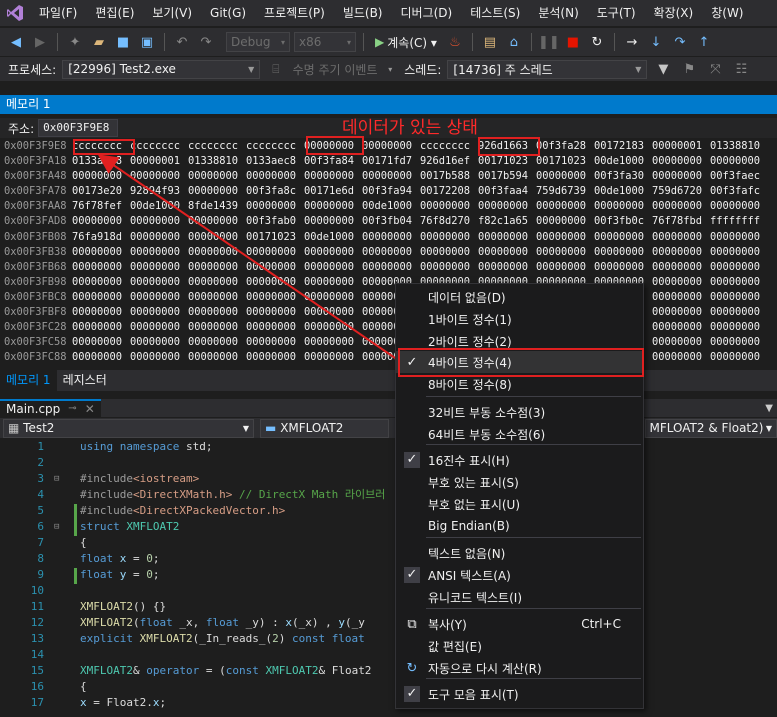 Image resolution: width=777 pixels, height=717 pixels. I want to click on code-line: 2, so click(388, 463).